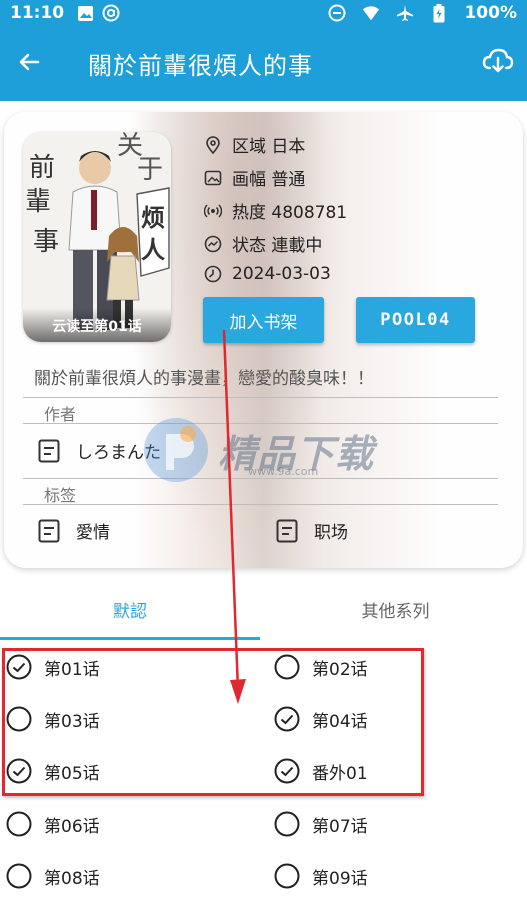 The width and height of the screenshot is (527, 903). What do you see at coordinates (150, 170) in the screenshot?
I see `svg-text: 于` at bounding box center [150, 170].